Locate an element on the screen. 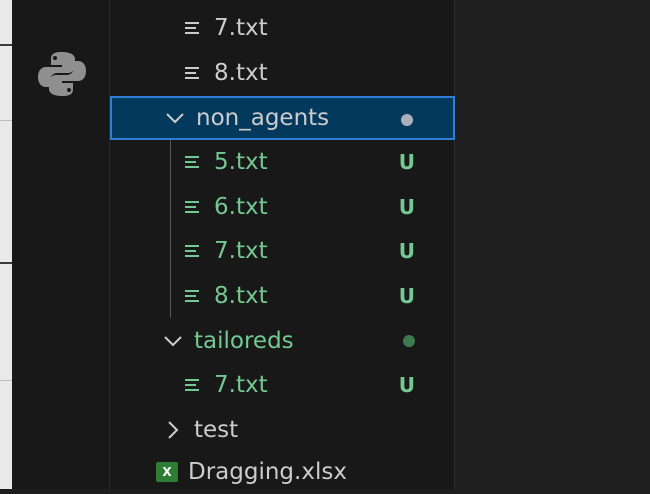  tree-item: X Dragging.xlsx is located at coordinates (282, 472).